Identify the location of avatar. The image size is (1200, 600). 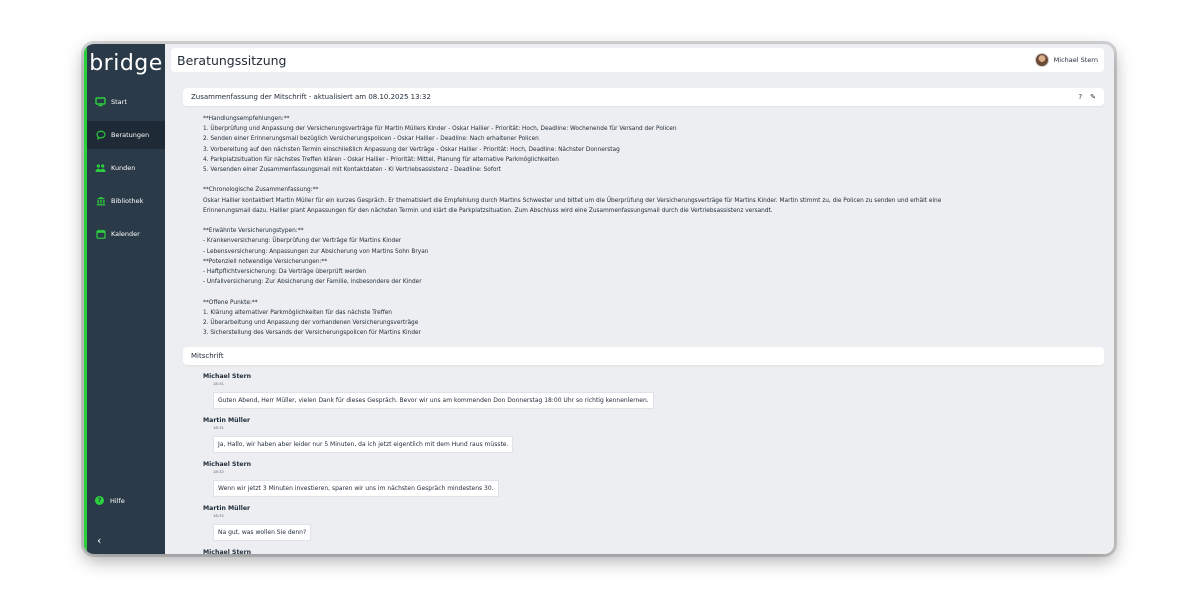
(1041, 60).